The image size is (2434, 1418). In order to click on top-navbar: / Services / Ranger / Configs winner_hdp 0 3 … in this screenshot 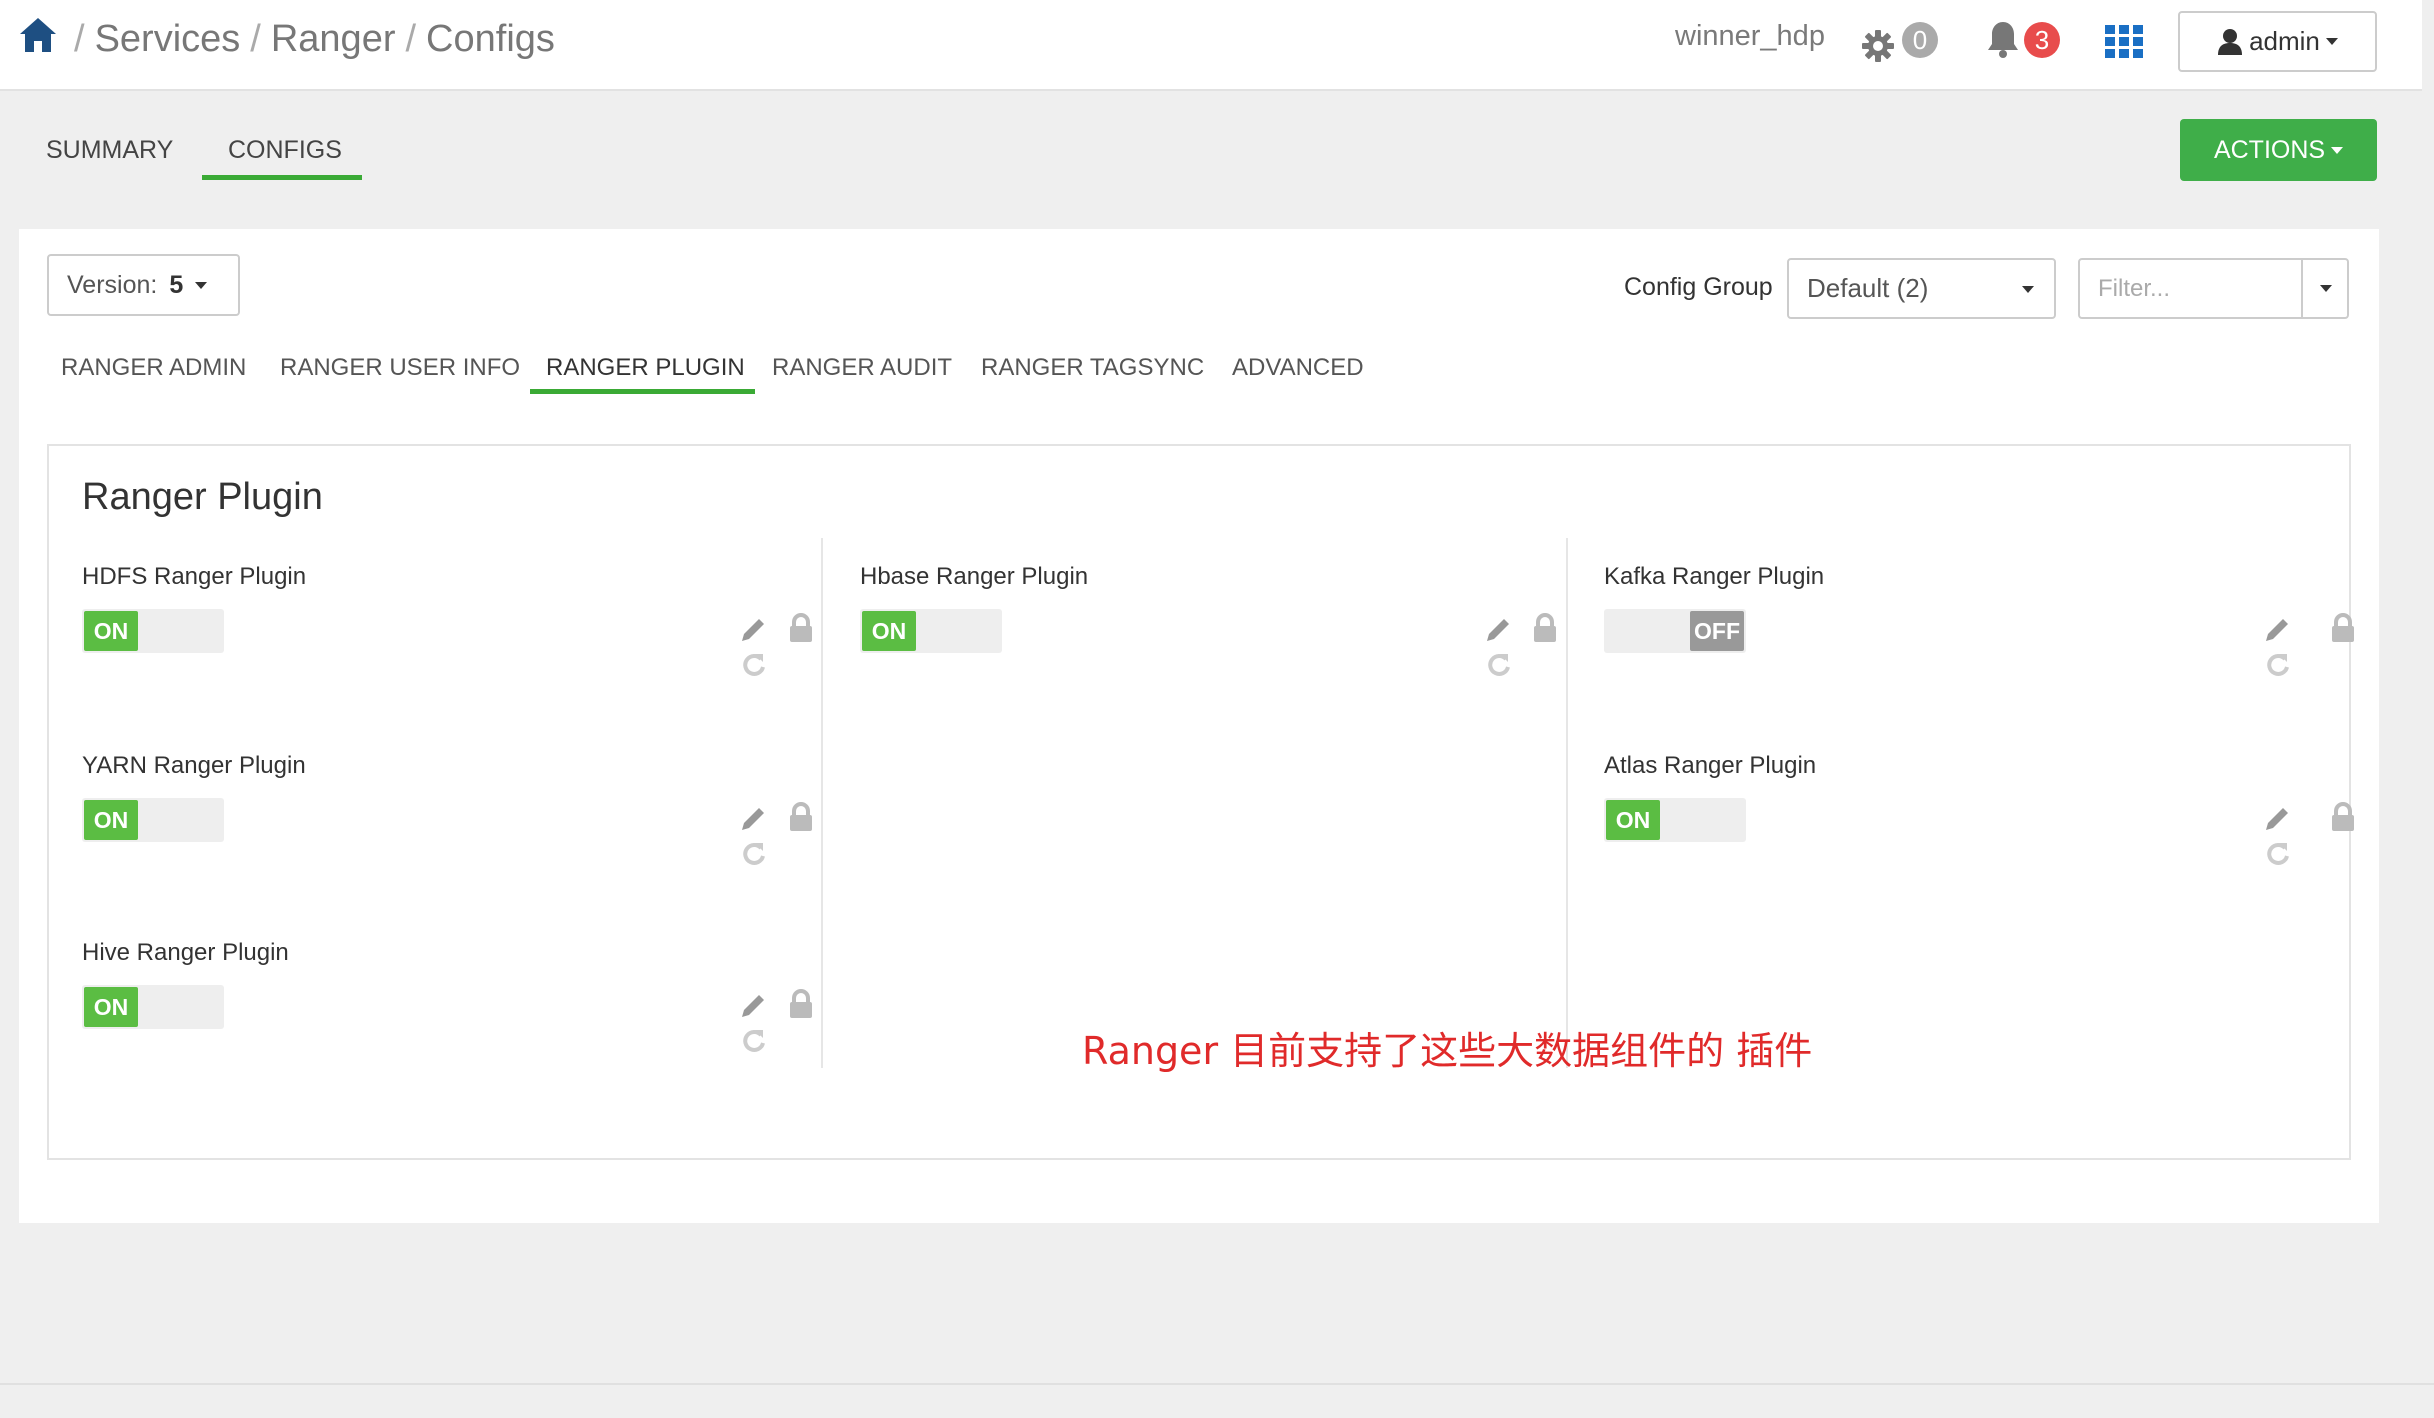, I will do `click(1211, 45)`.